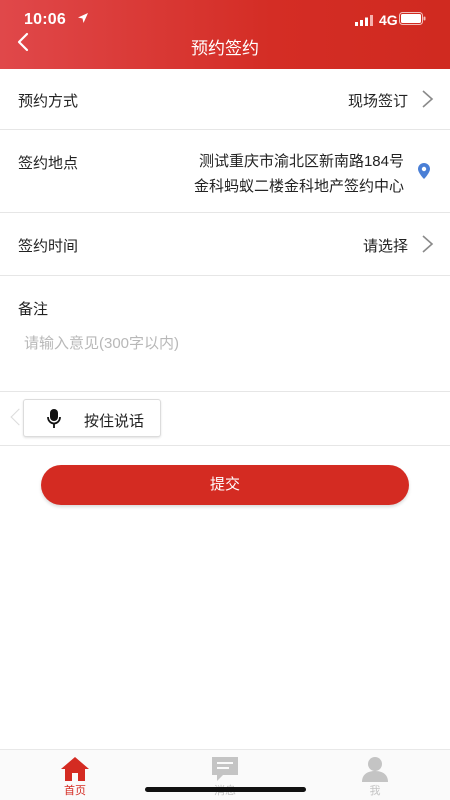  I want to click on address-line-2: 金科蚂蚁二楼金科地产签约中心, so click(298, 186).